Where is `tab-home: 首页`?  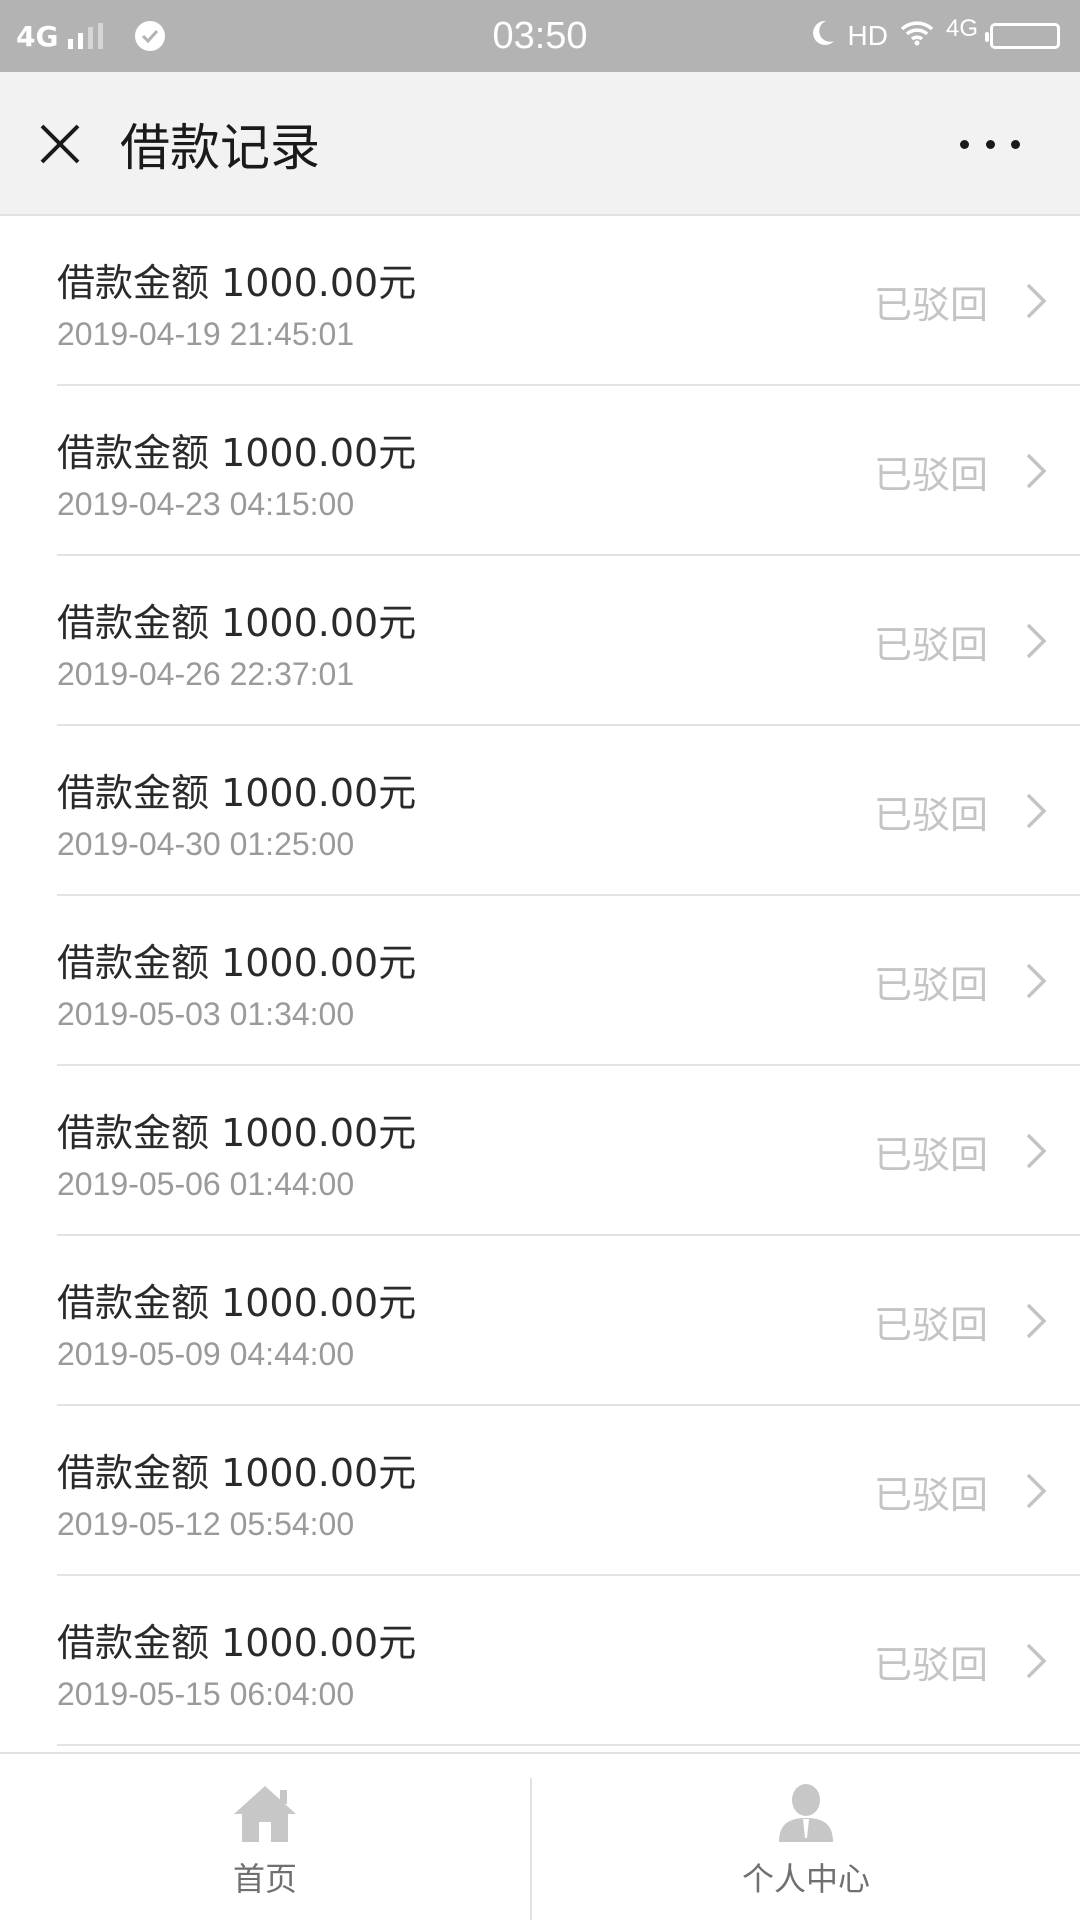
tab-home: 首页 is located at coordinates (265, 1837).